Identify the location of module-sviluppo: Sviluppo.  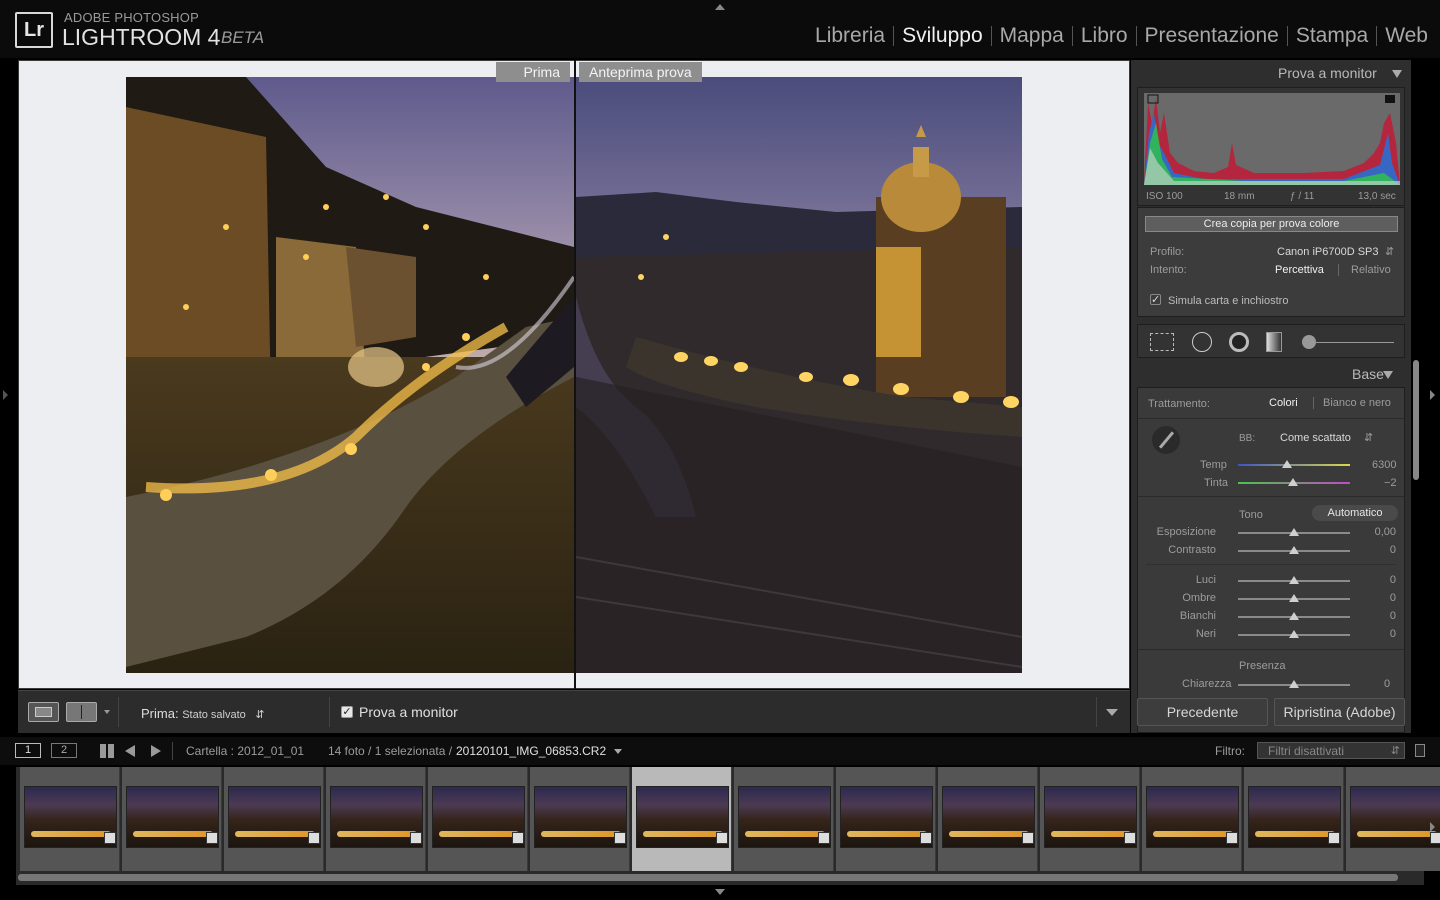
(942, 36).